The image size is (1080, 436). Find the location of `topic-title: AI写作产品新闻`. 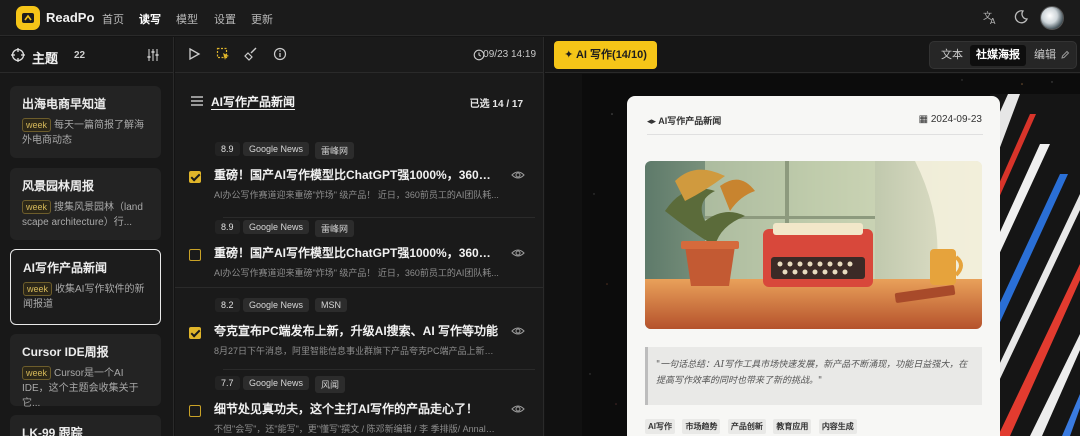

topic-title: AI写作产品新闻 is located at coordinates (65, 268).